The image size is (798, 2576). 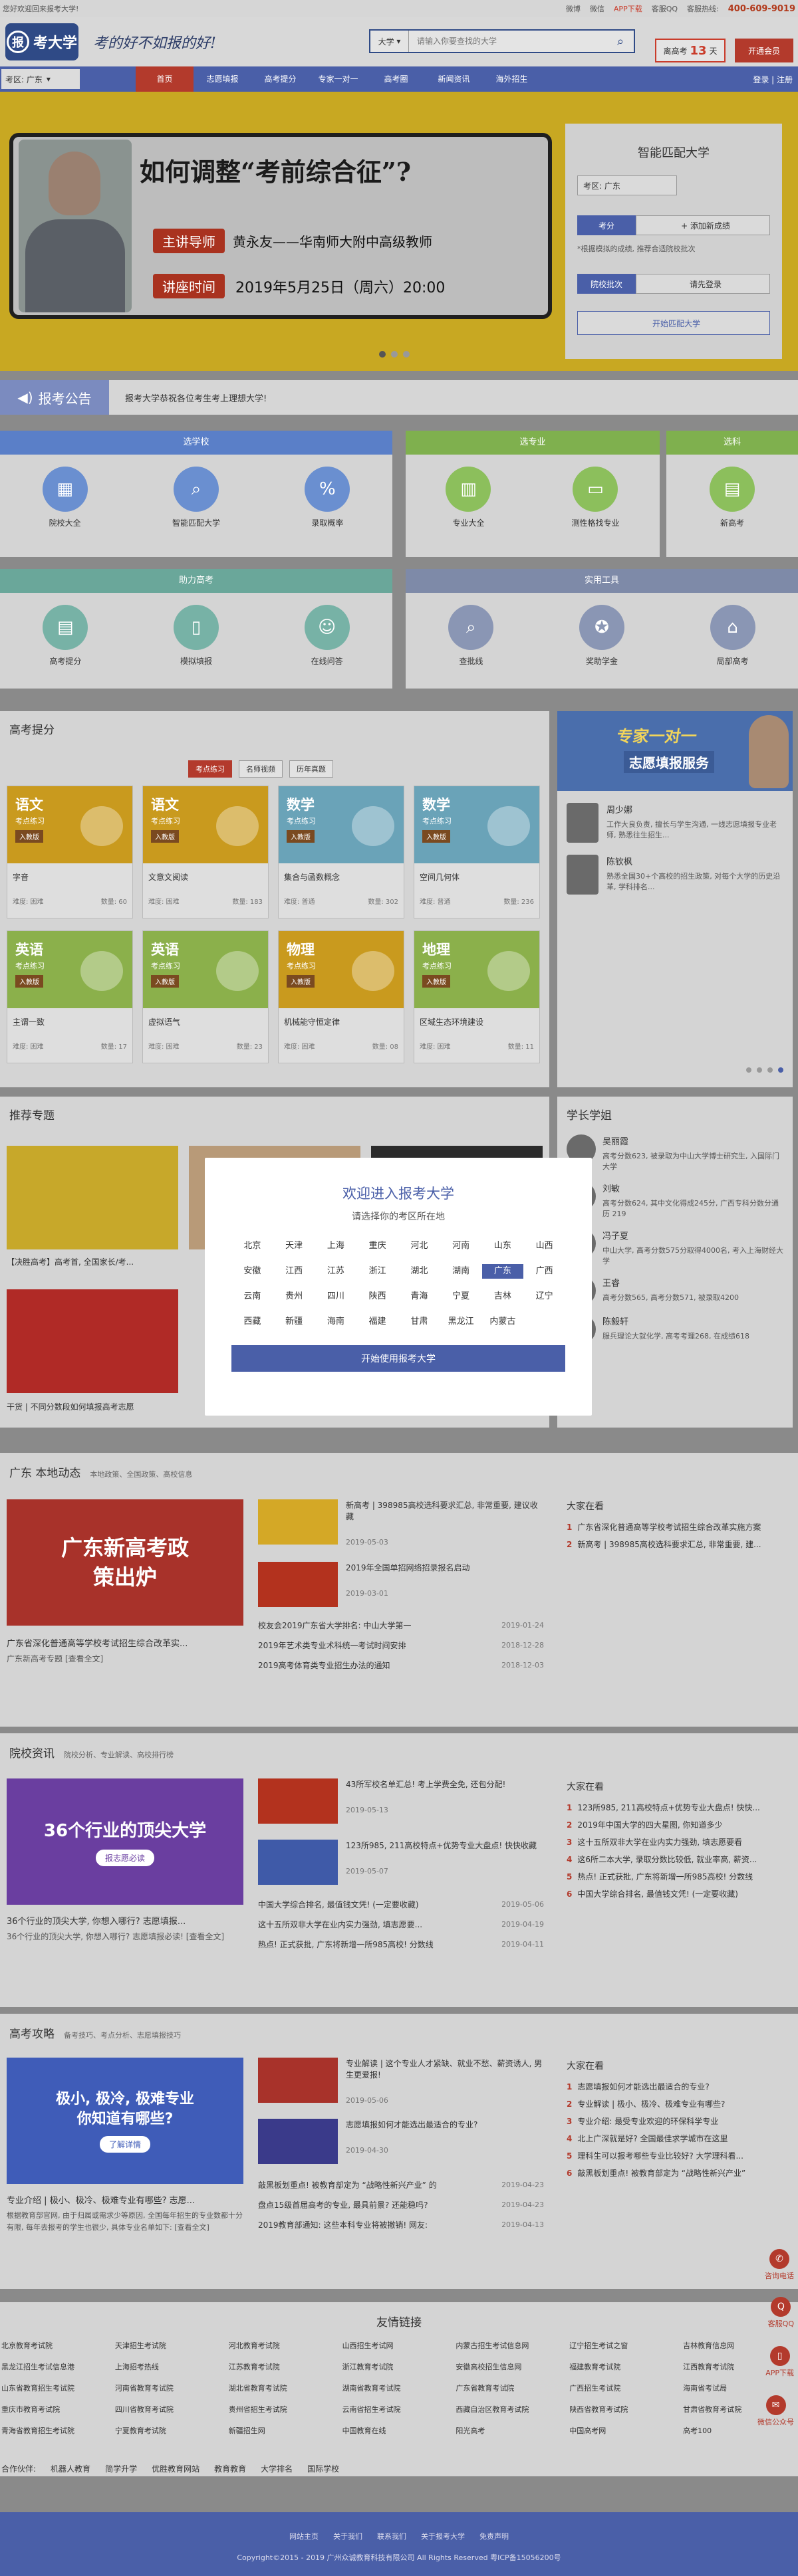 What do you see at coordinates (285, 2430) in the screenshot?
I see `friend-link: 新疆招生网` at bounding box center [285, 2430].